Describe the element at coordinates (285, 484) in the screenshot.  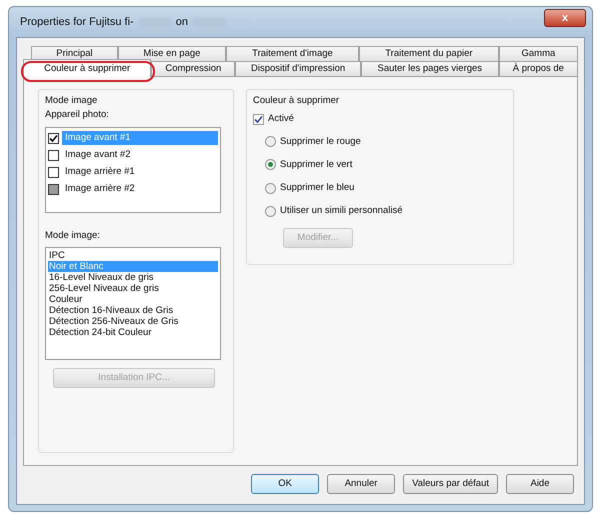
I see `dialog-button: OK` at that location.